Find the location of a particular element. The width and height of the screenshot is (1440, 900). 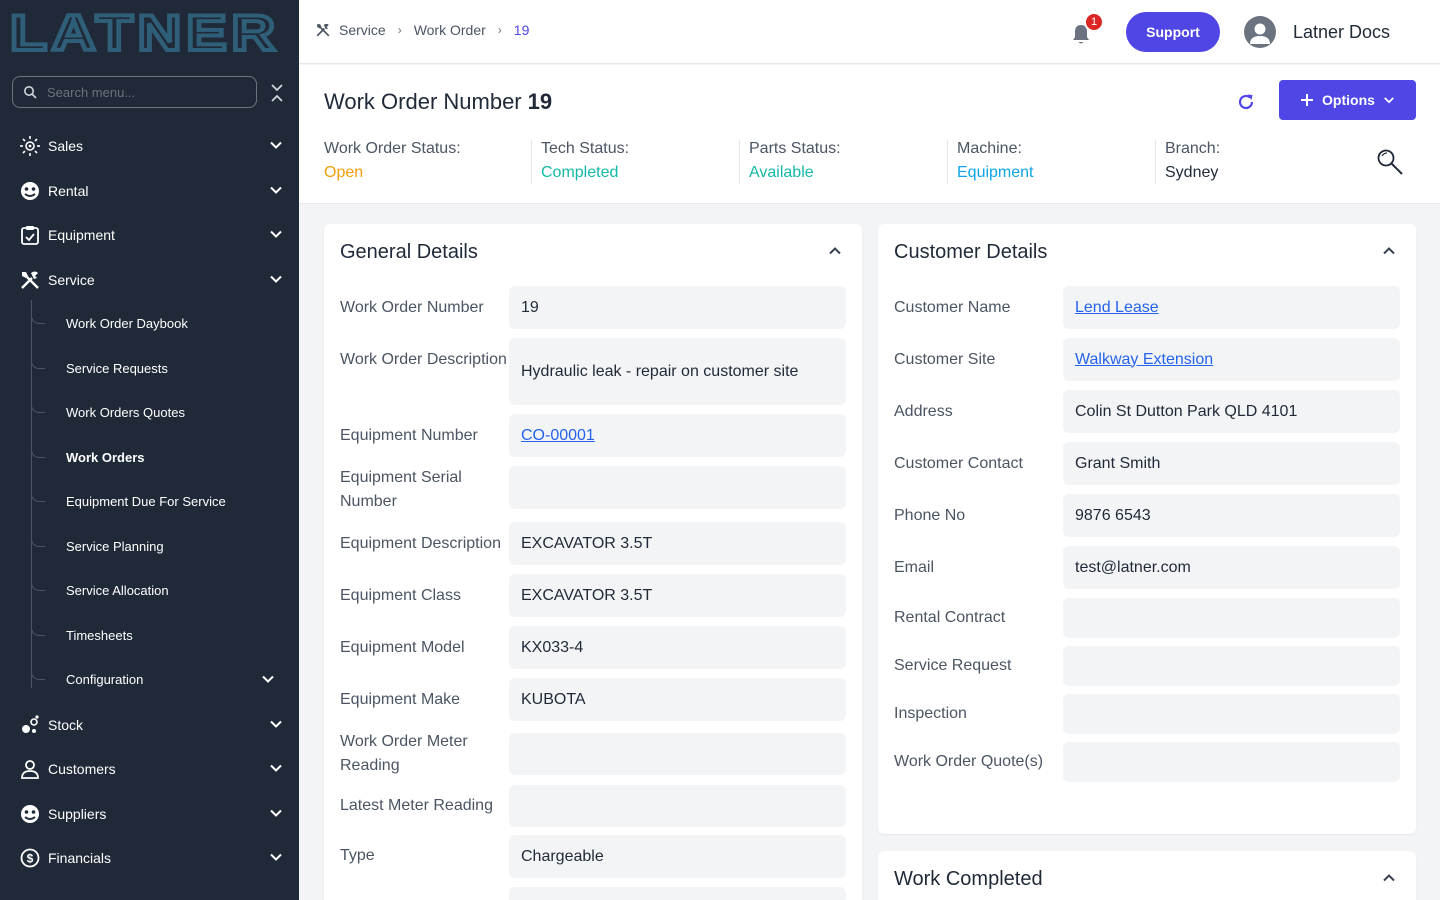

sidebar-subitem-service-allocation: Service Allocation is located at coordinates (161, 591).